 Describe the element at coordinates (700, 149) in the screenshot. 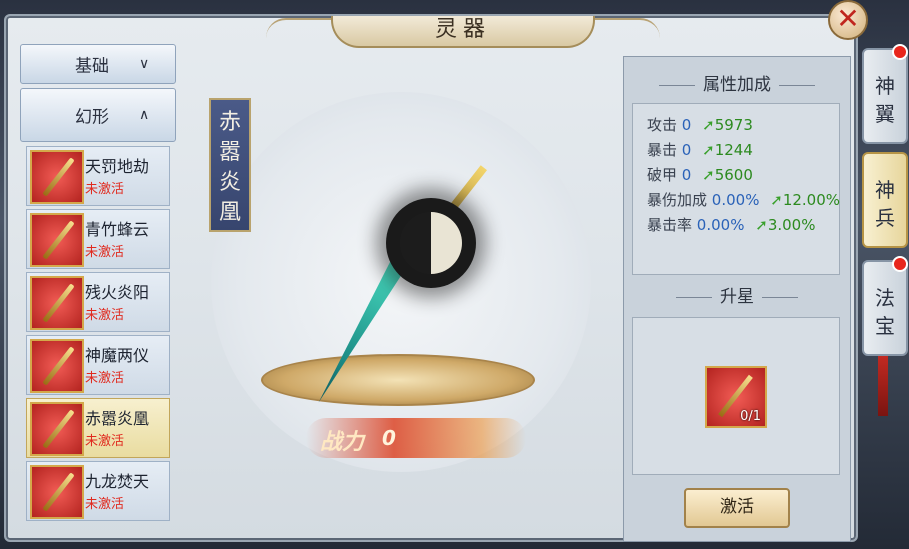

I see `attribute-row: 暴击 0 ➚1244` at that location.